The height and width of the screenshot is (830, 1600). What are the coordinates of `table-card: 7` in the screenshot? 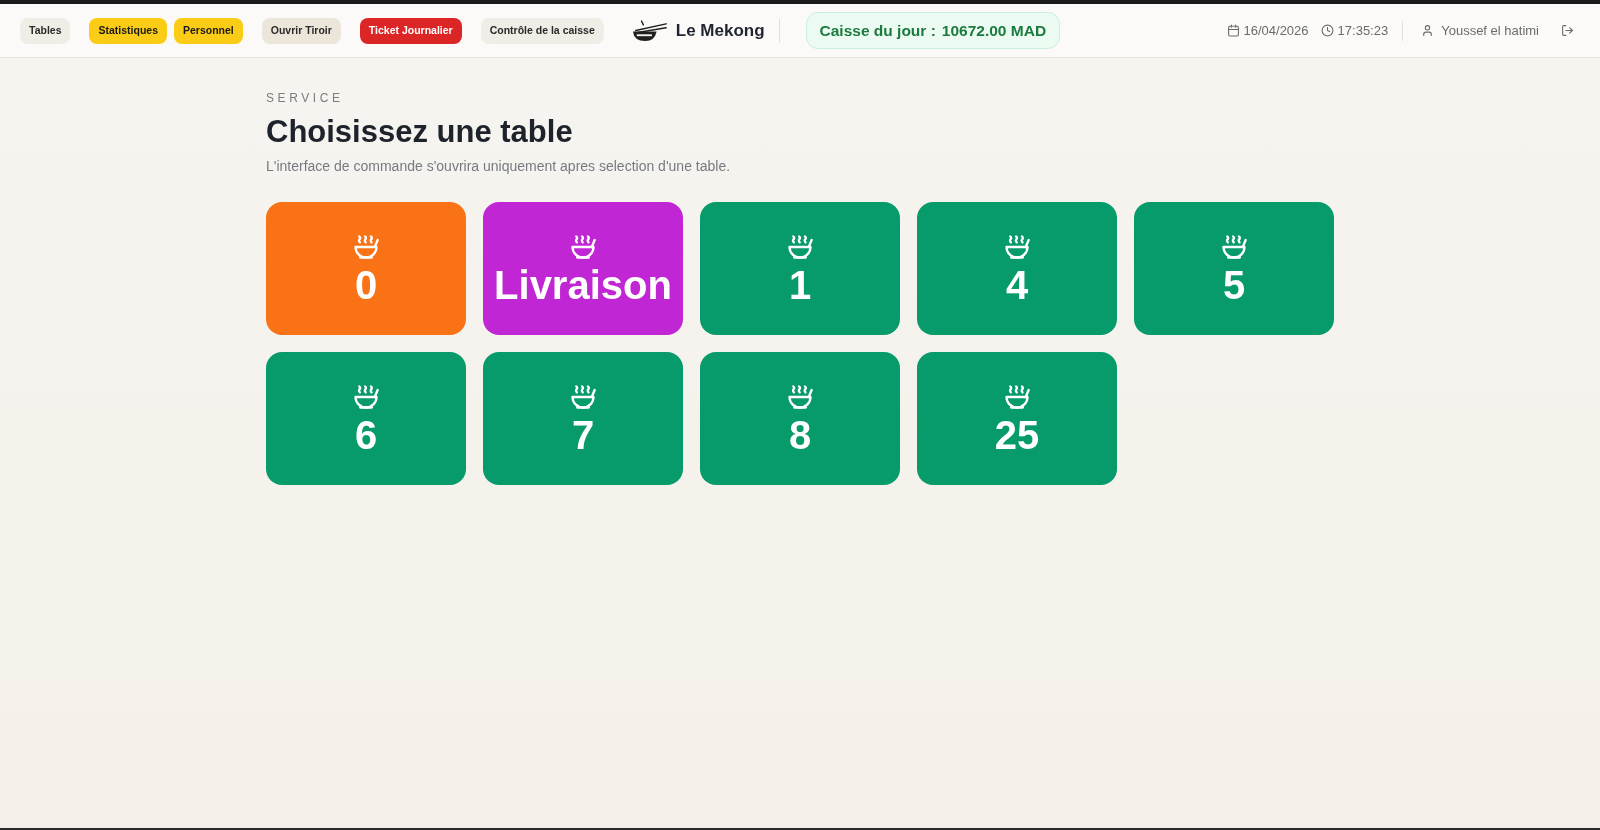 It's located at (583, 418).